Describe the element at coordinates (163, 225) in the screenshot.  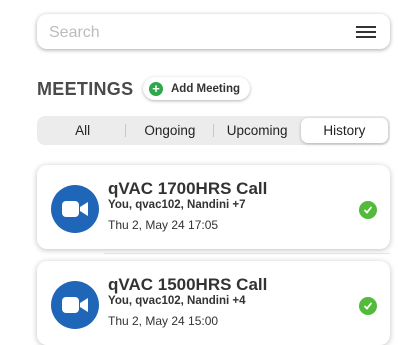
I see `meeting-time: Thu 2, May 24 17:05` at that location.